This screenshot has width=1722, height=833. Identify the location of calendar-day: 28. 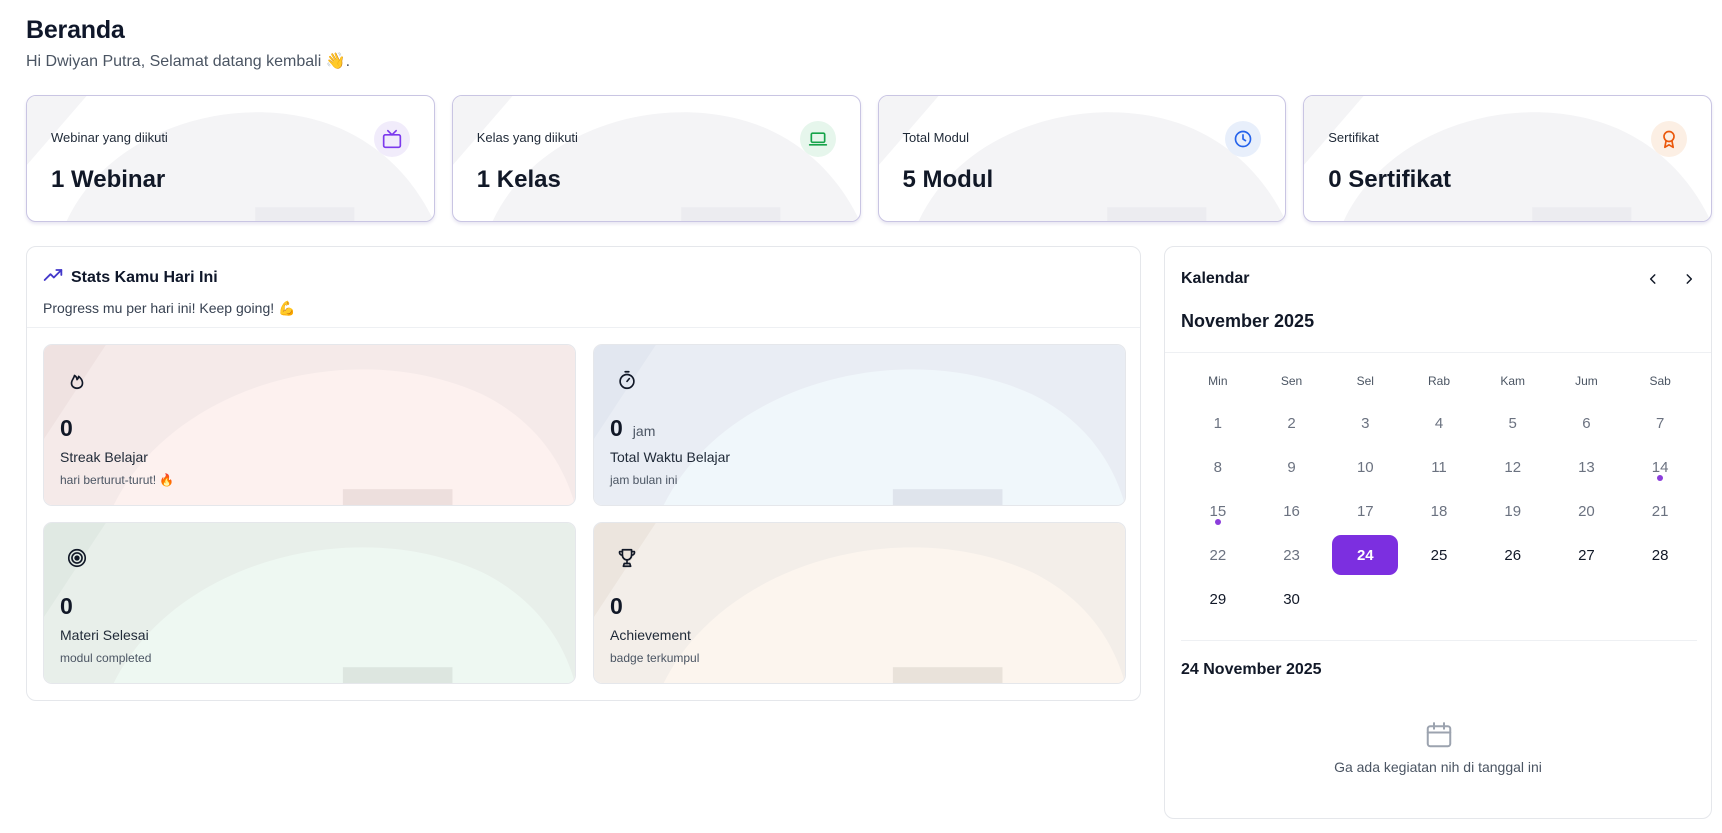
(1660, 555).